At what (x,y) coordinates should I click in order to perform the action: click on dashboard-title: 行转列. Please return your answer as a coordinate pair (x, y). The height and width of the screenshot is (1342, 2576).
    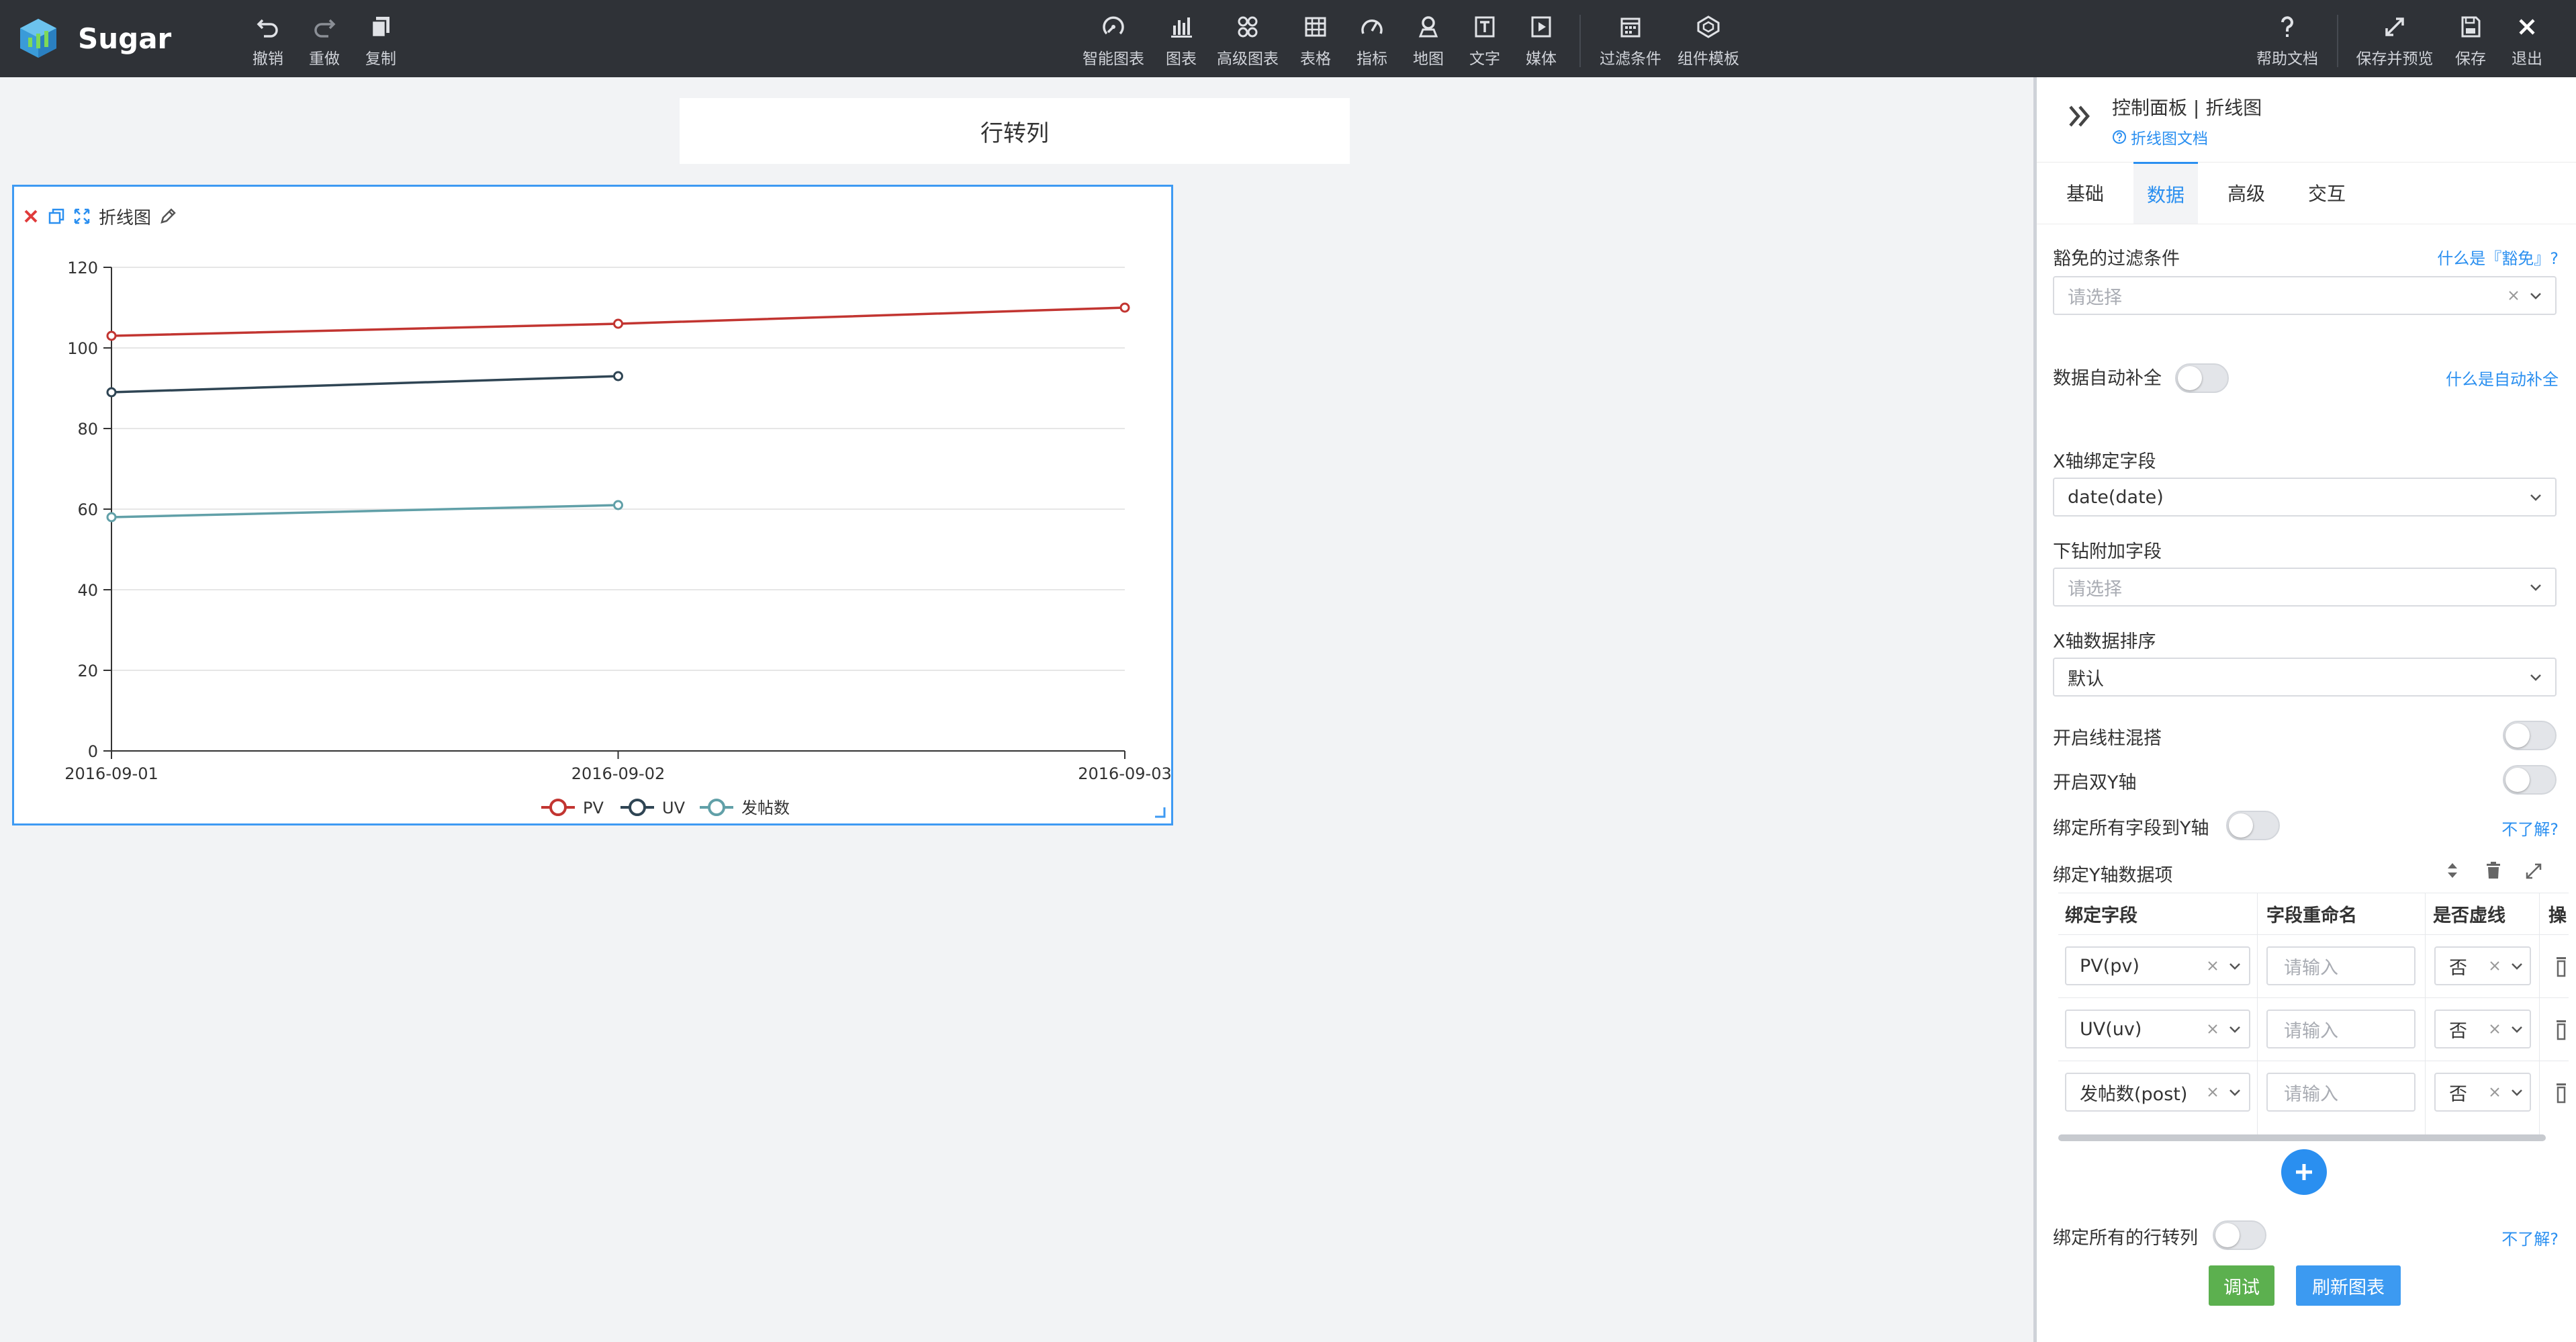
    Looking at the image, I should click on (1015, 131).